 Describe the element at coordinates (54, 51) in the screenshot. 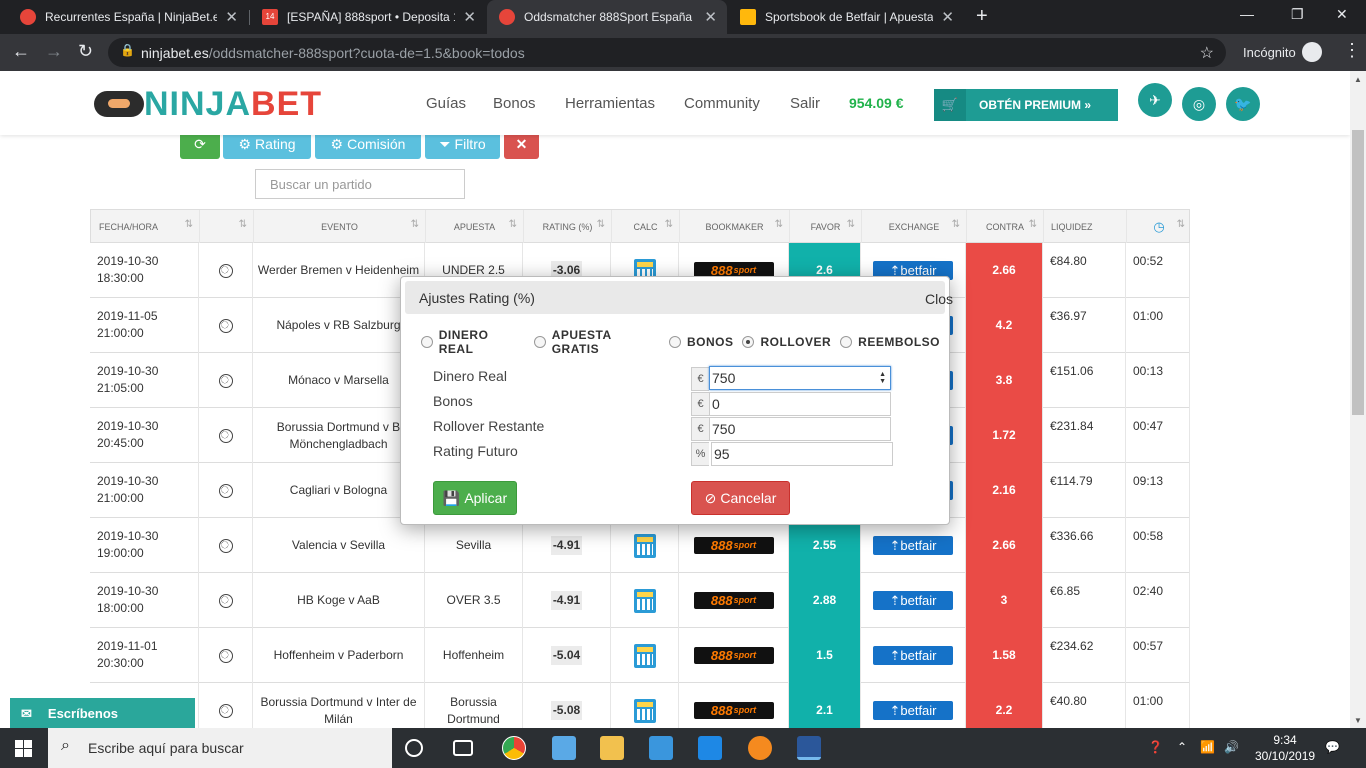

I see `forward-arrow-icon: →` at that location.